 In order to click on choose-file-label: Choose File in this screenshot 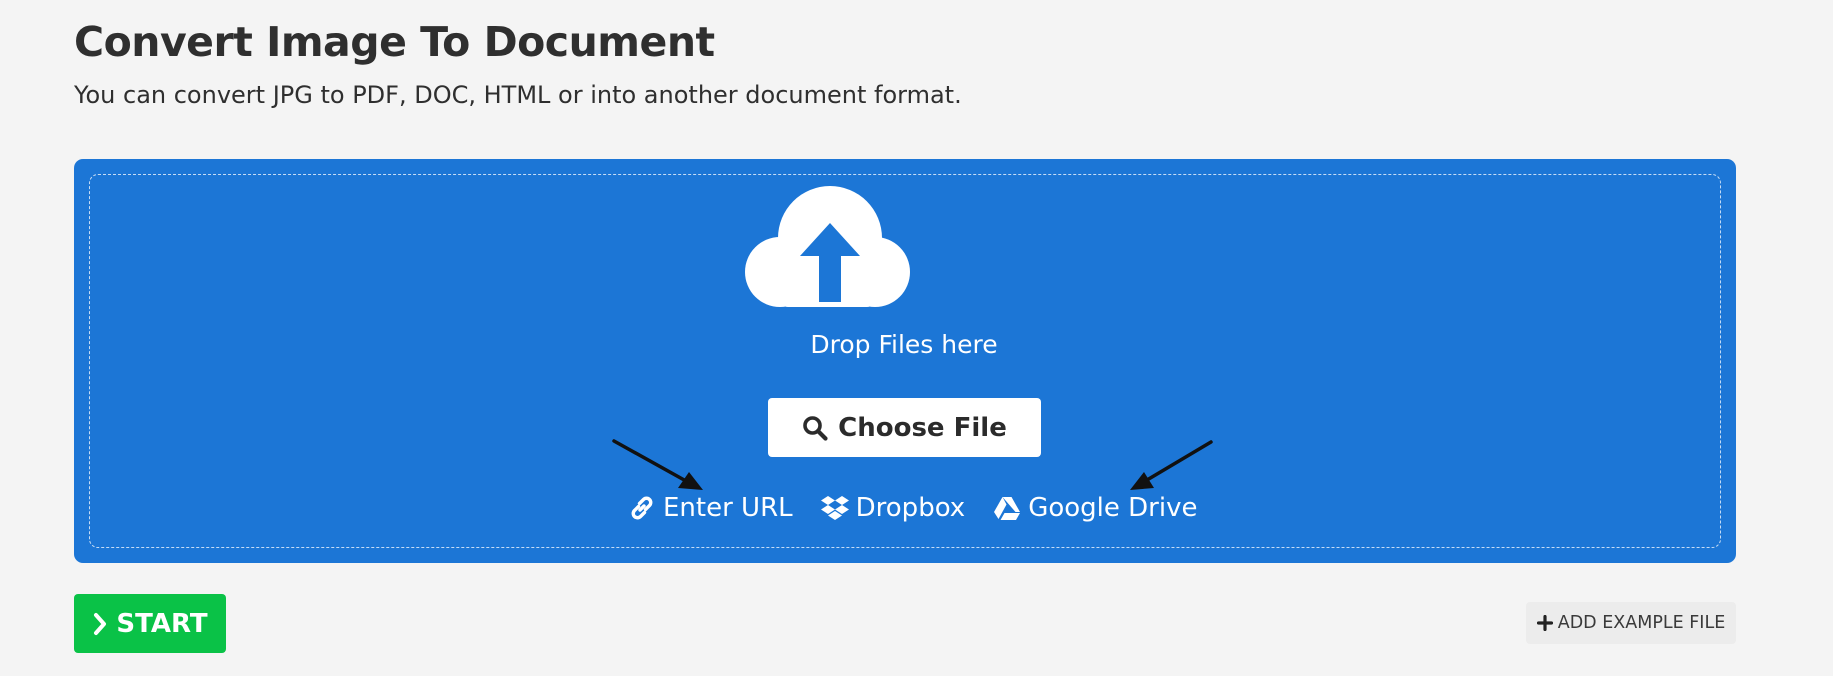, I will do `click(922, 427)`.